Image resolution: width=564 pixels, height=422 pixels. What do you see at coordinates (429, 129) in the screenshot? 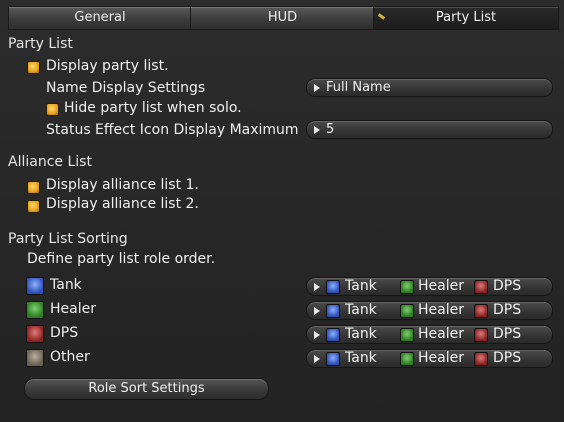
I see `status-icon-max-dropdown: 5` at bounding box center [429, 129].